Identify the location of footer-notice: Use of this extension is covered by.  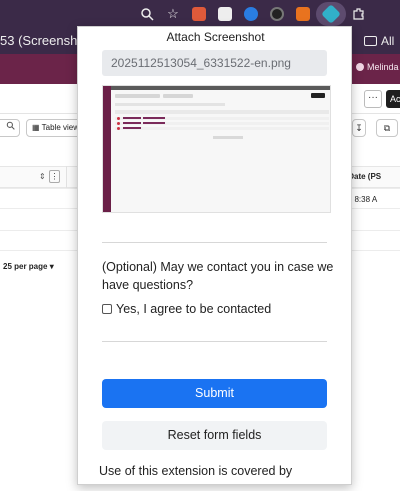
(196, 471).